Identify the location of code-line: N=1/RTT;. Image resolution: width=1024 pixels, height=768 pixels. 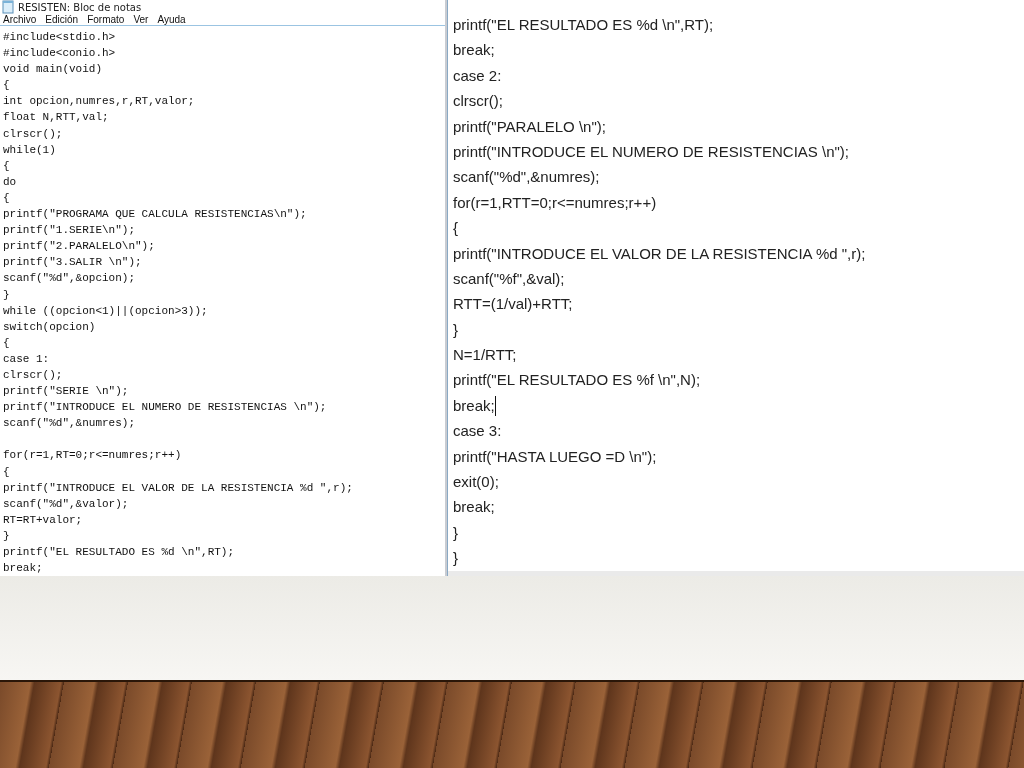
(485, 355).